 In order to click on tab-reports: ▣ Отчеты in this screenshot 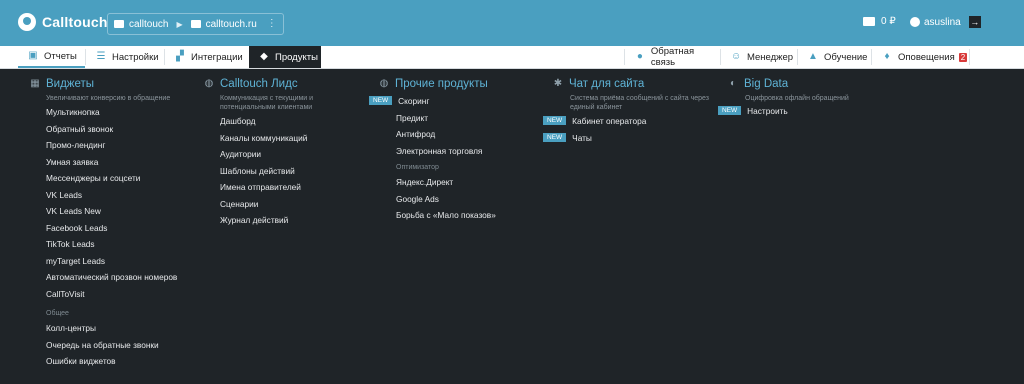, I will do `click(51, 57)`.